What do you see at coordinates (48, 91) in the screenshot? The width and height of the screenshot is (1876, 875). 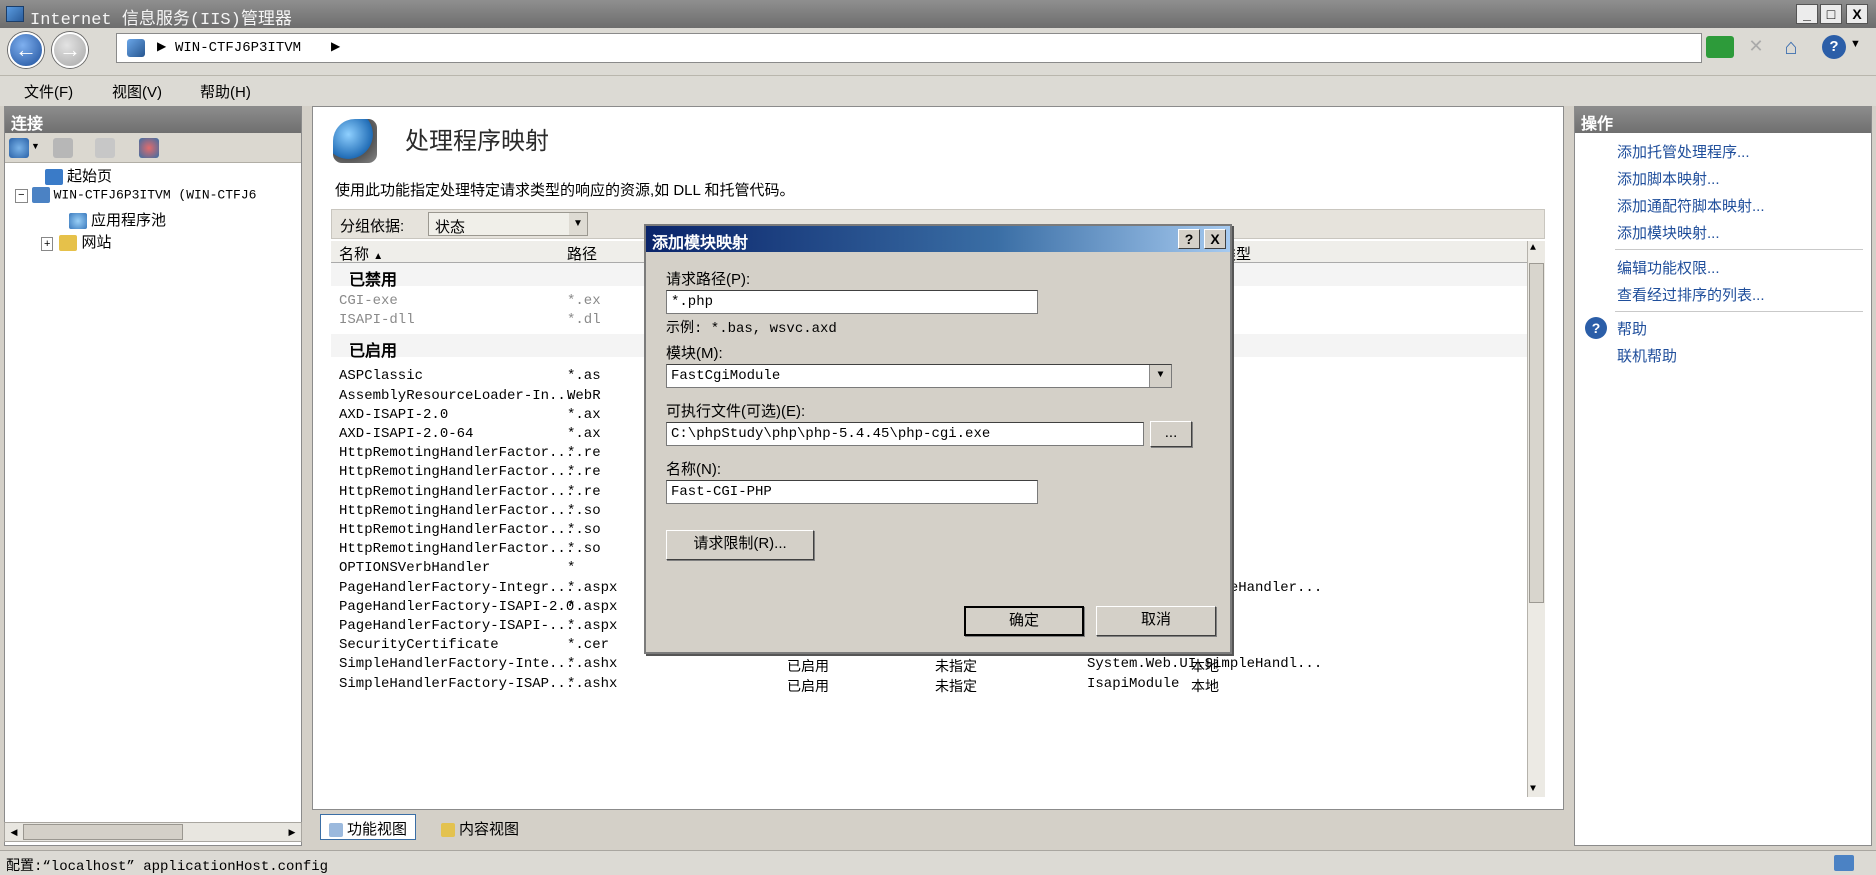 I see `menu-file: 文件(F)` at bounding box center [48, 91].